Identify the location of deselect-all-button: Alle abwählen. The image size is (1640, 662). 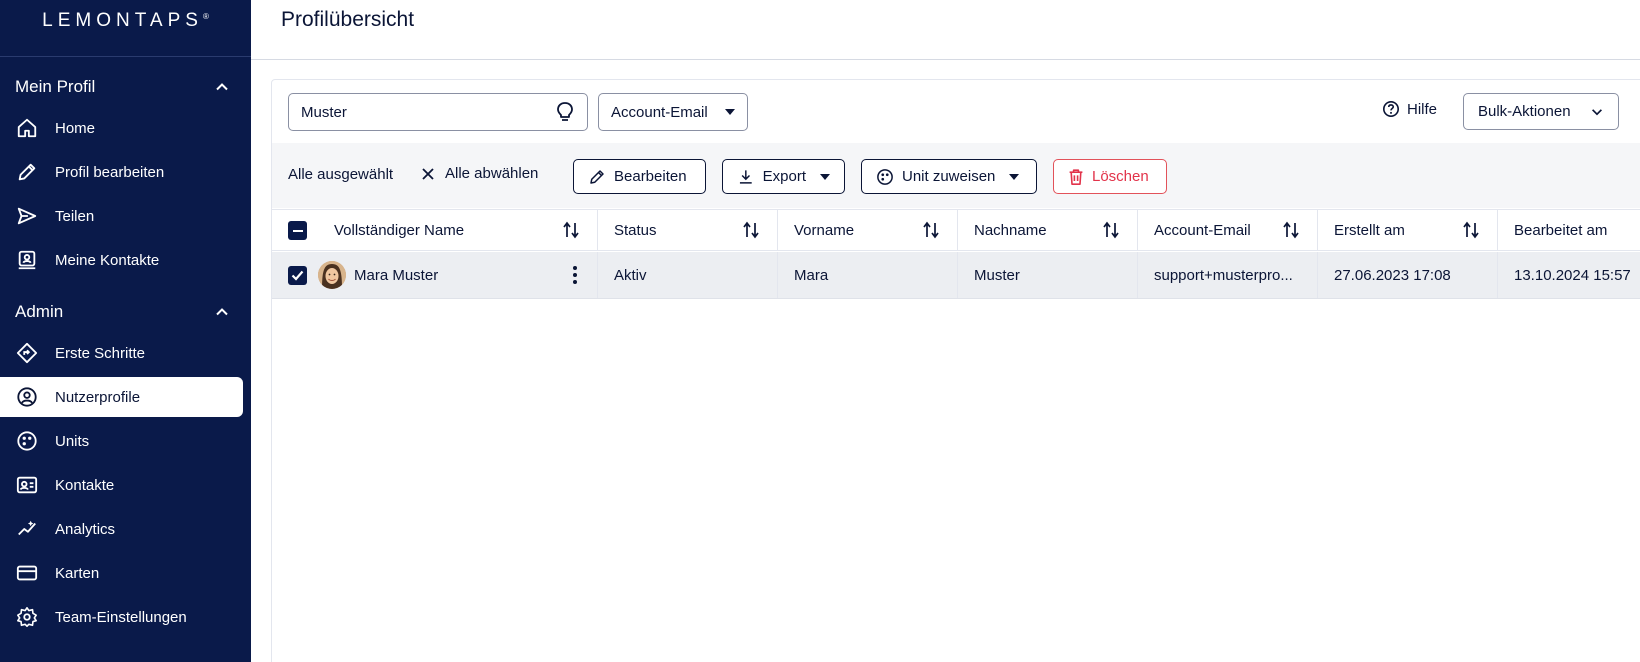
(479, 173).